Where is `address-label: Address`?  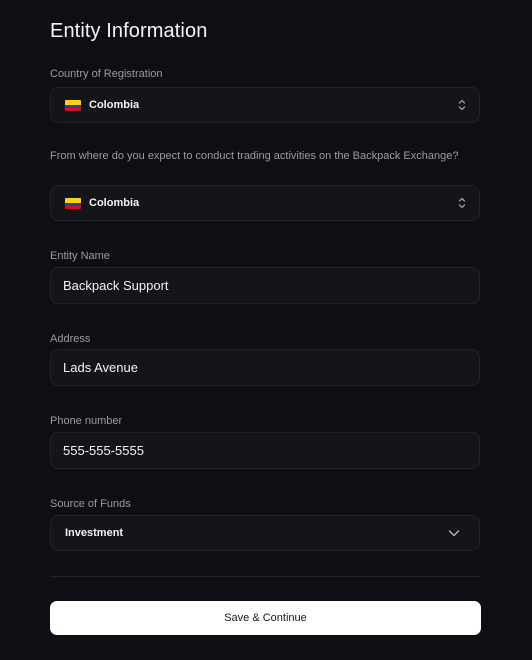 address-label: Address is located at coordinates (70, 339).